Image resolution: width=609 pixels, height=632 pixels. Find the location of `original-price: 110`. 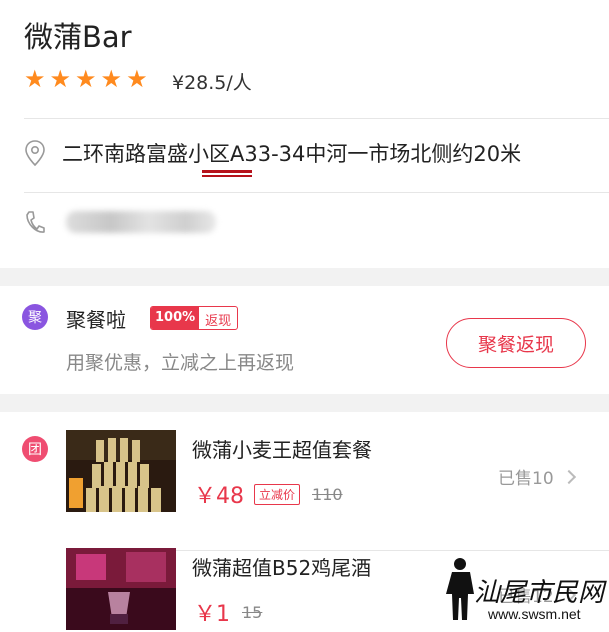

original-price: 110 is located at coordinates (327, 494).